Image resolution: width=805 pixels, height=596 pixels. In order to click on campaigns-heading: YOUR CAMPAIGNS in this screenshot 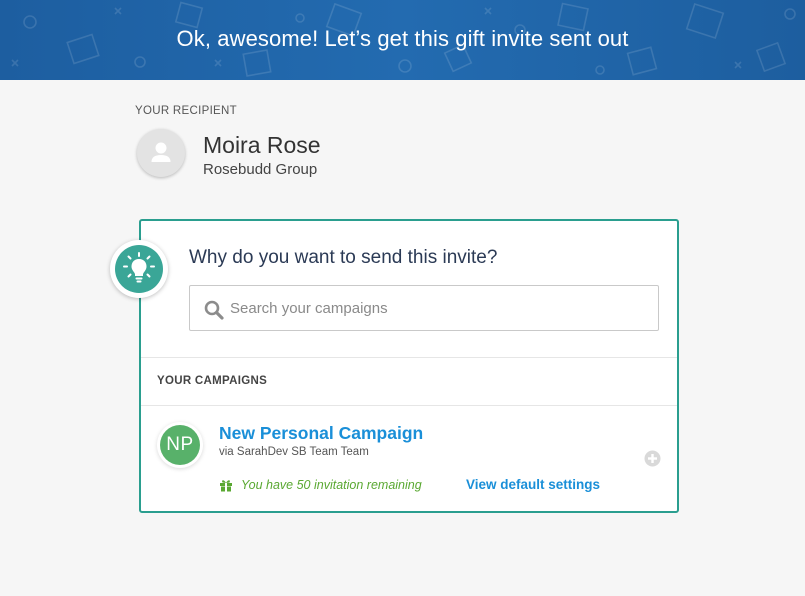, I will do `click(212, 381)`.